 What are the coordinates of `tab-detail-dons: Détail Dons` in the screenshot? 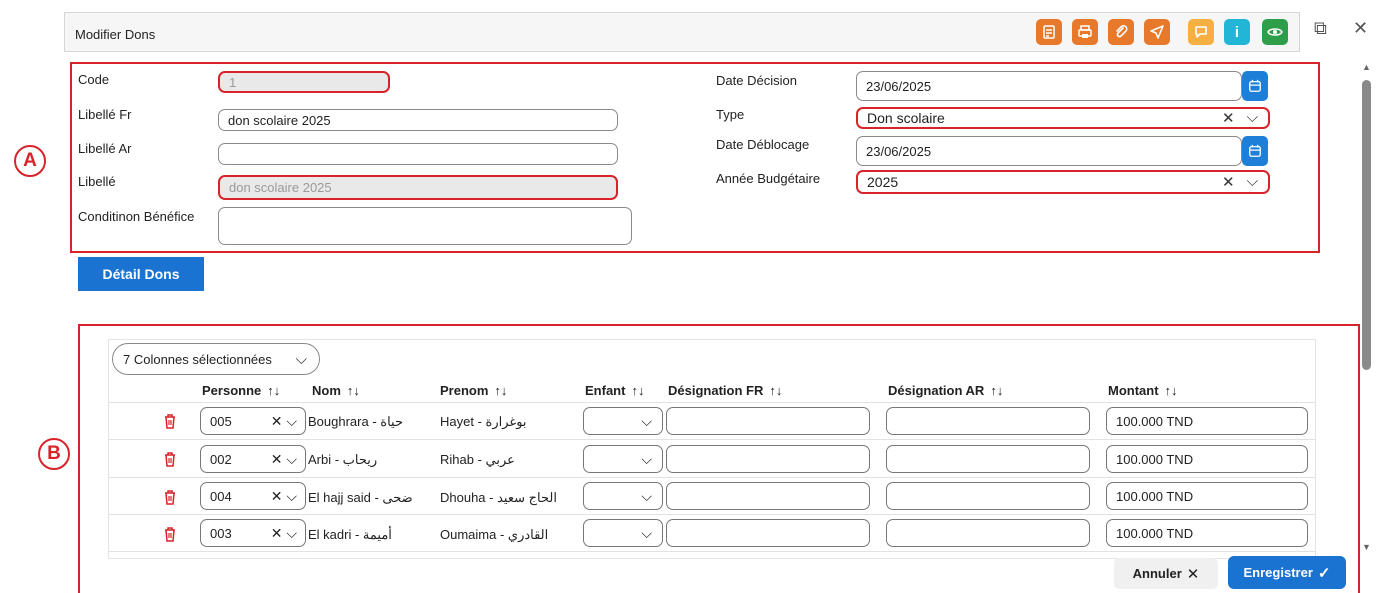 It's located at (141, 274).